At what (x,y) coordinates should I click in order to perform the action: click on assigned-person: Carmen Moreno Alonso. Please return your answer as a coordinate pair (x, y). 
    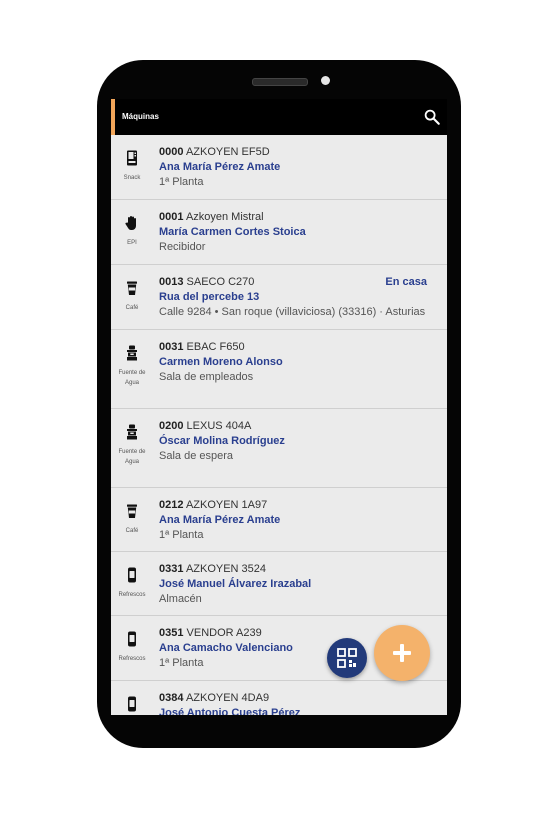
    Looking at the image, I should click on (221, 362).